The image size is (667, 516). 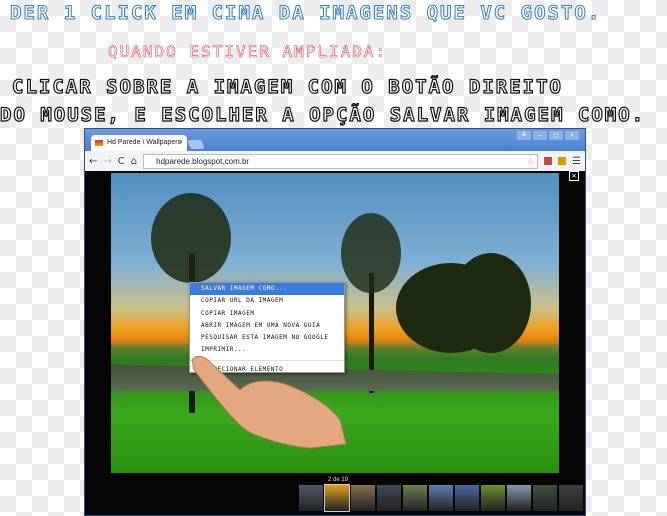 What do you see at coordinates (341, 161) in the screenshot?
I see `address-bar: hdparede.blogspot.com.br ☆` at bounding box center [341, 161].